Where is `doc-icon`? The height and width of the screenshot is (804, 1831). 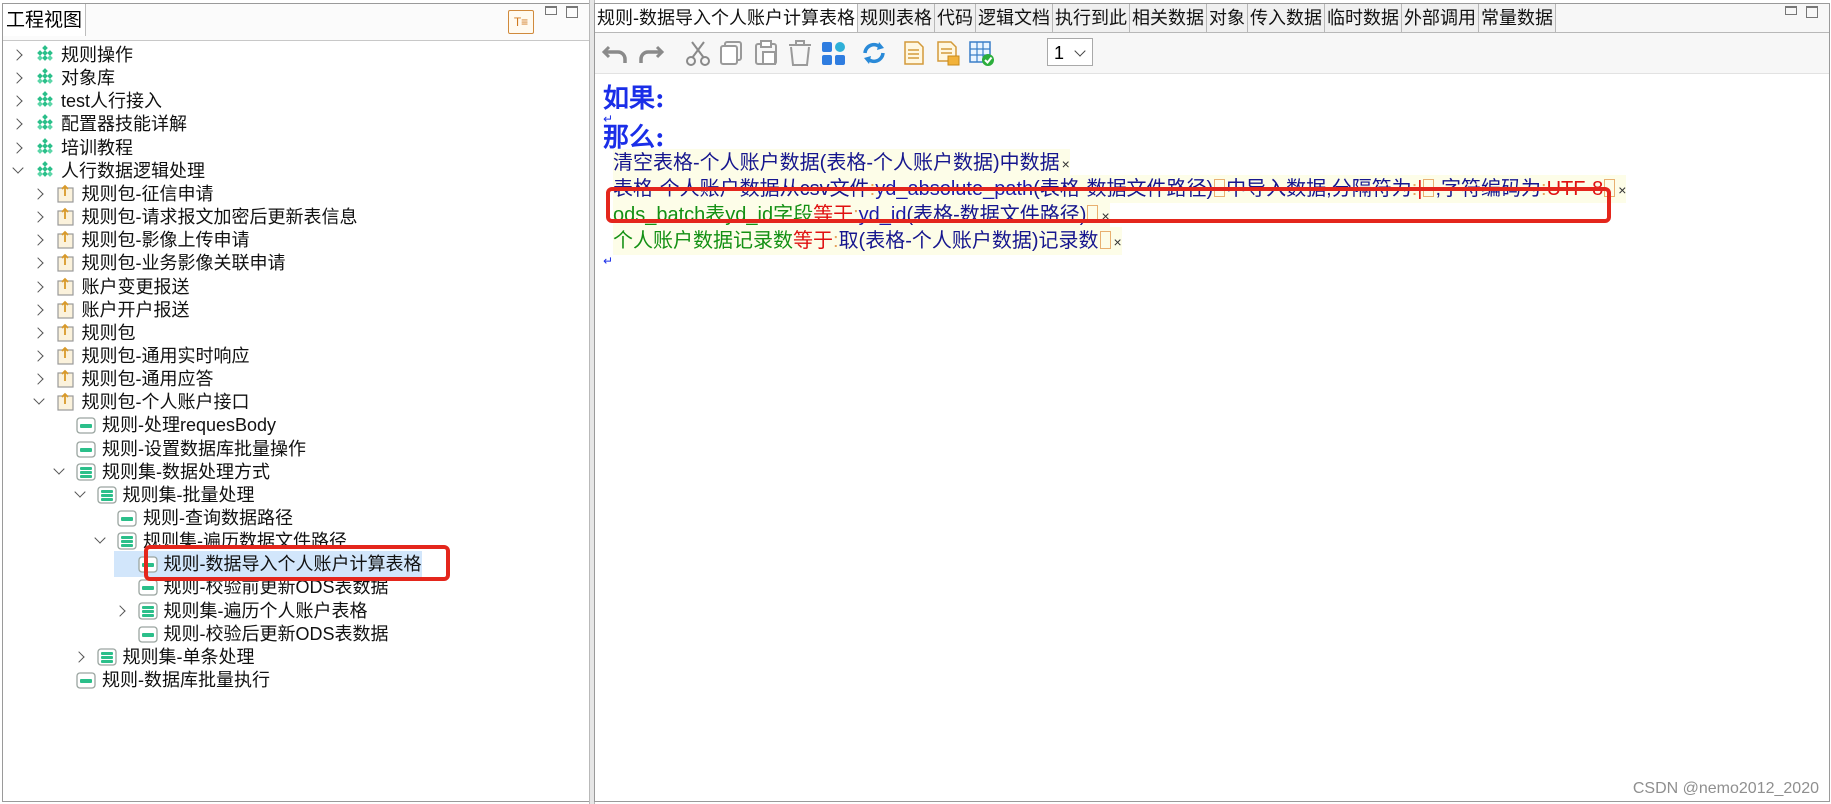 doc-icon is located at coordinates (914, 53).